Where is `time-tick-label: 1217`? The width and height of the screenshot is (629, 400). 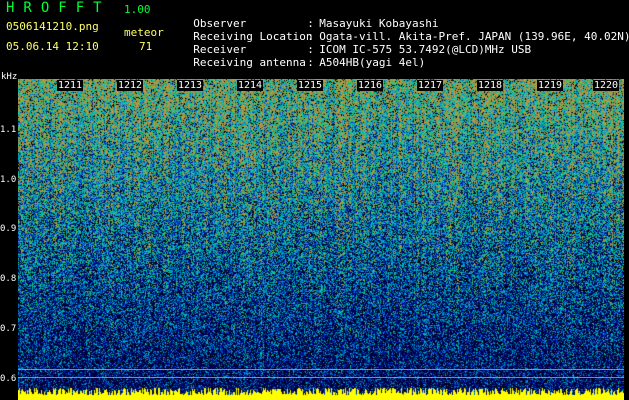
time-tick-label: 1217 is located at coordinates (430, 85).